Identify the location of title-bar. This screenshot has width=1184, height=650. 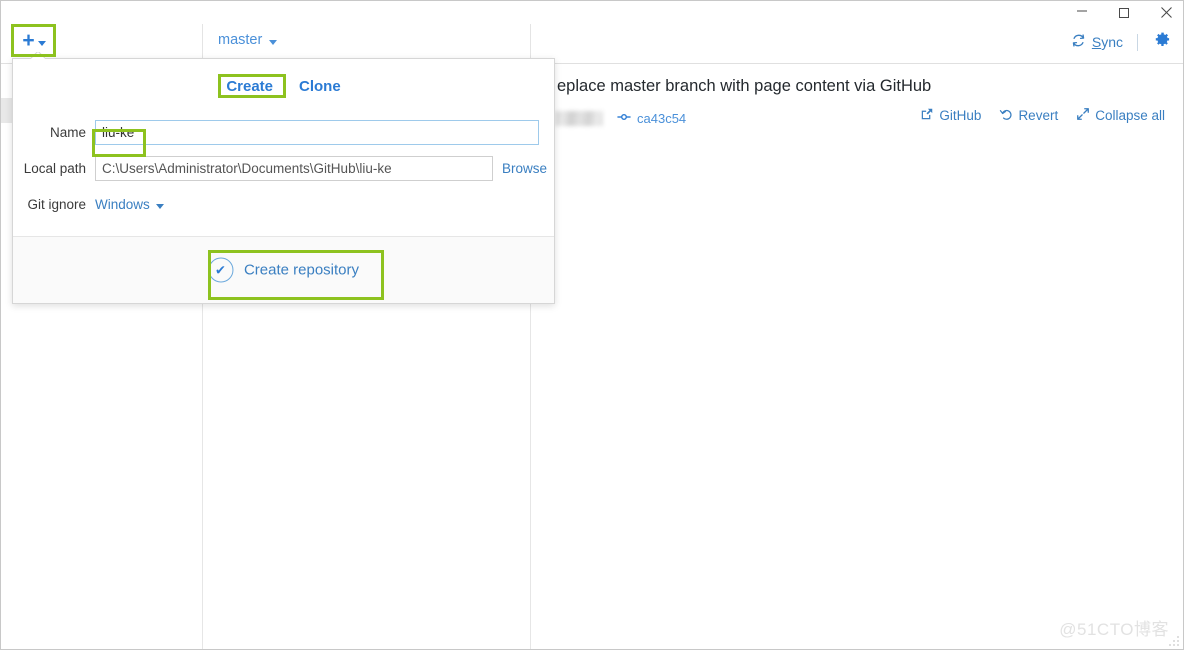
(592, 12).